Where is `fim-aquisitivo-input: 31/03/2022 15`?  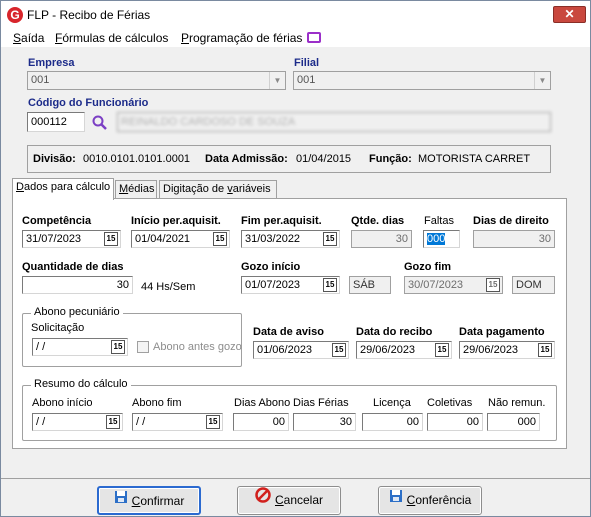
fim-aquisitivo-input: 31/03/2022 15 is located at coordinates (290, 239).